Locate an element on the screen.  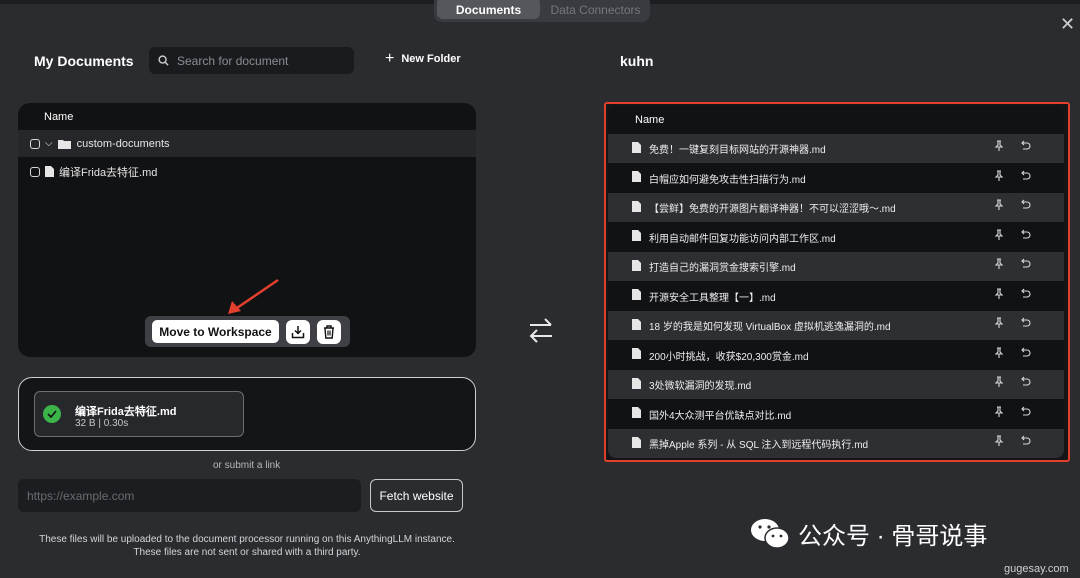
delete-button is located at coordinates (329, 331).